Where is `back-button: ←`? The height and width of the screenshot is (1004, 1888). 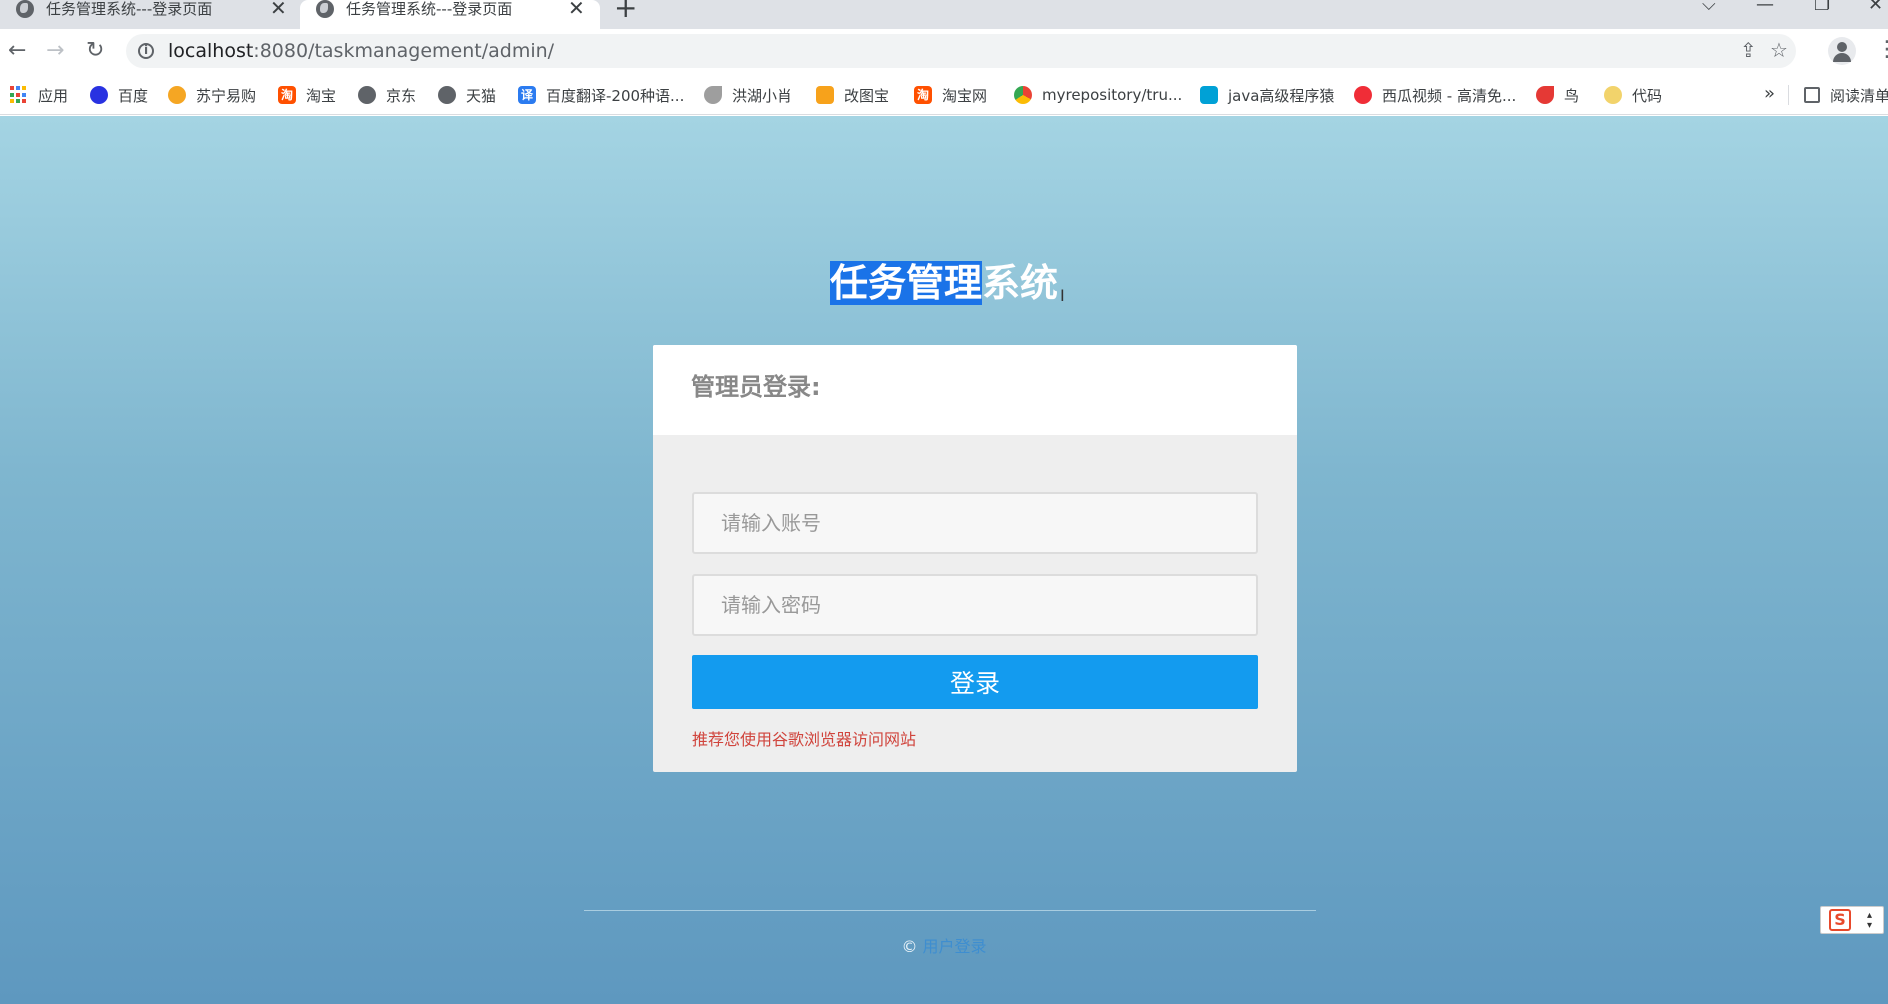 back-button: ← is located at coordinates (17, 51).